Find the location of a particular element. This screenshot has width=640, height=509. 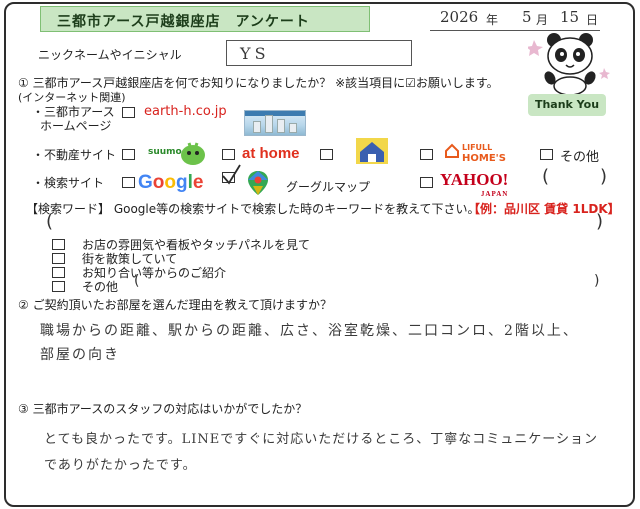

q3-question: ③ 三都市アースのスタッフの対応はいかがでしたか？ is located at coordinates (163, 409).